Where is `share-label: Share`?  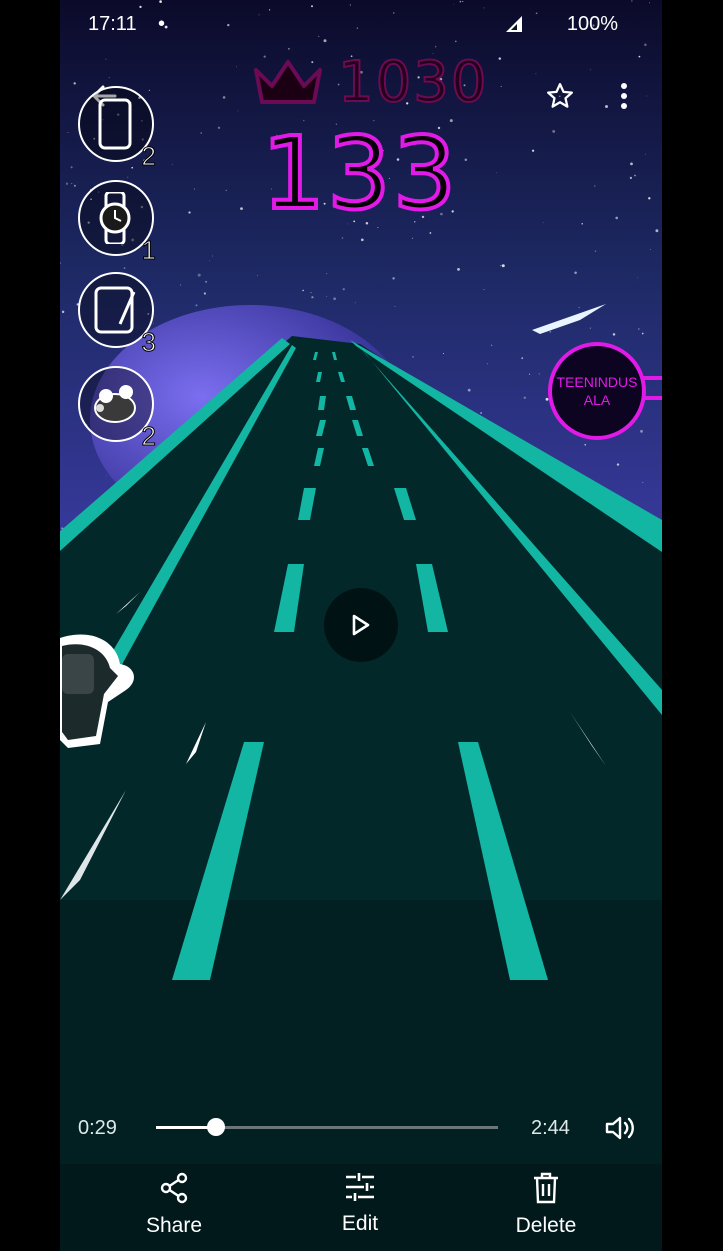
share-label: Share is located at coordinates (174, 1225).